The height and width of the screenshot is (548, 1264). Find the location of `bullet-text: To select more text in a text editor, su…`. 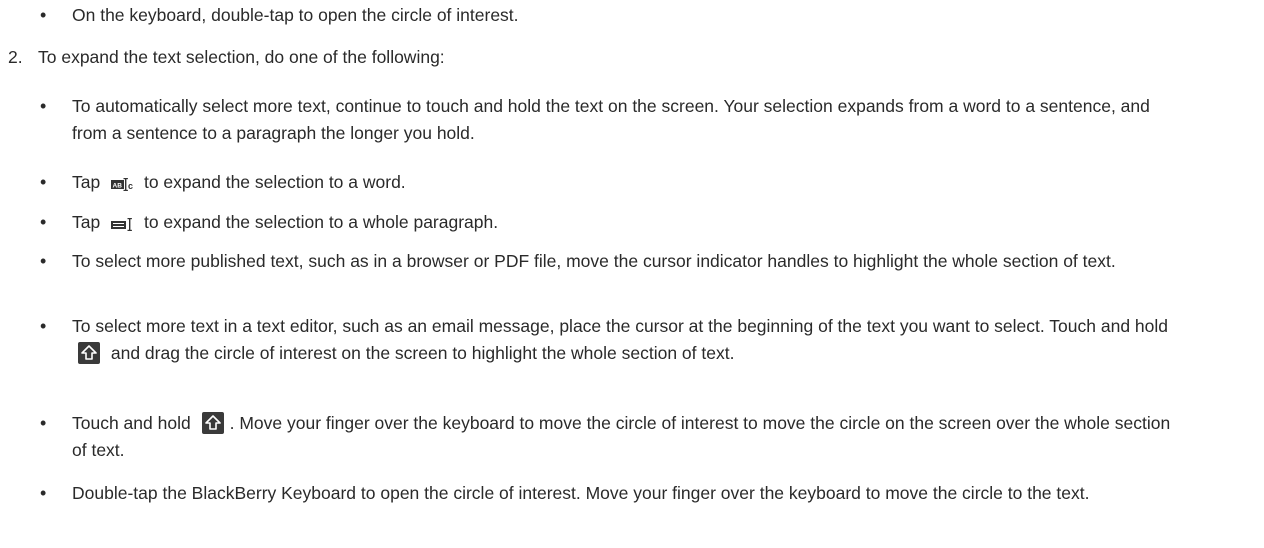

bullet-text: To select more text in a text editor, su… is located at coordinates (628, 340).